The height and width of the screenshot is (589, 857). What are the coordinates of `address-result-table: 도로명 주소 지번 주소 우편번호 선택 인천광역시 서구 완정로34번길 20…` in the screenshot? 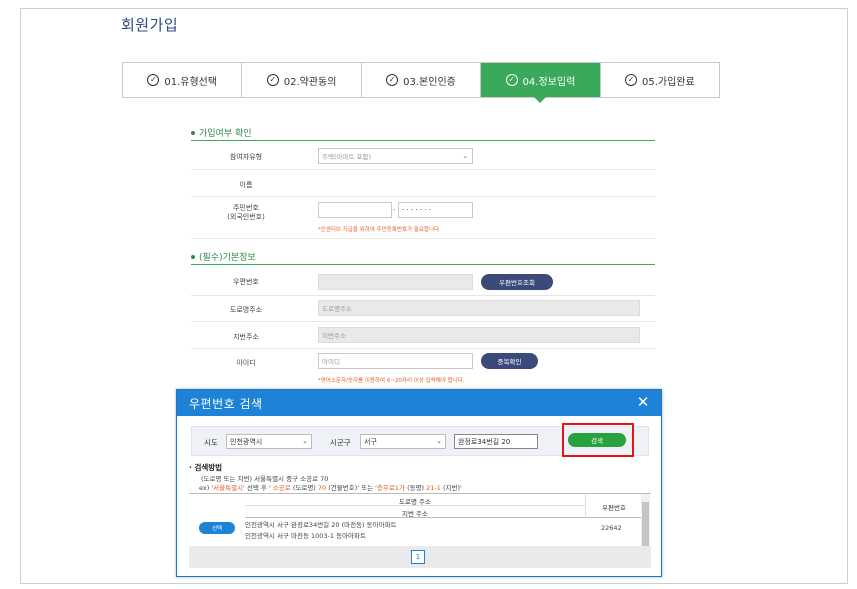 It's located at (420, 523).